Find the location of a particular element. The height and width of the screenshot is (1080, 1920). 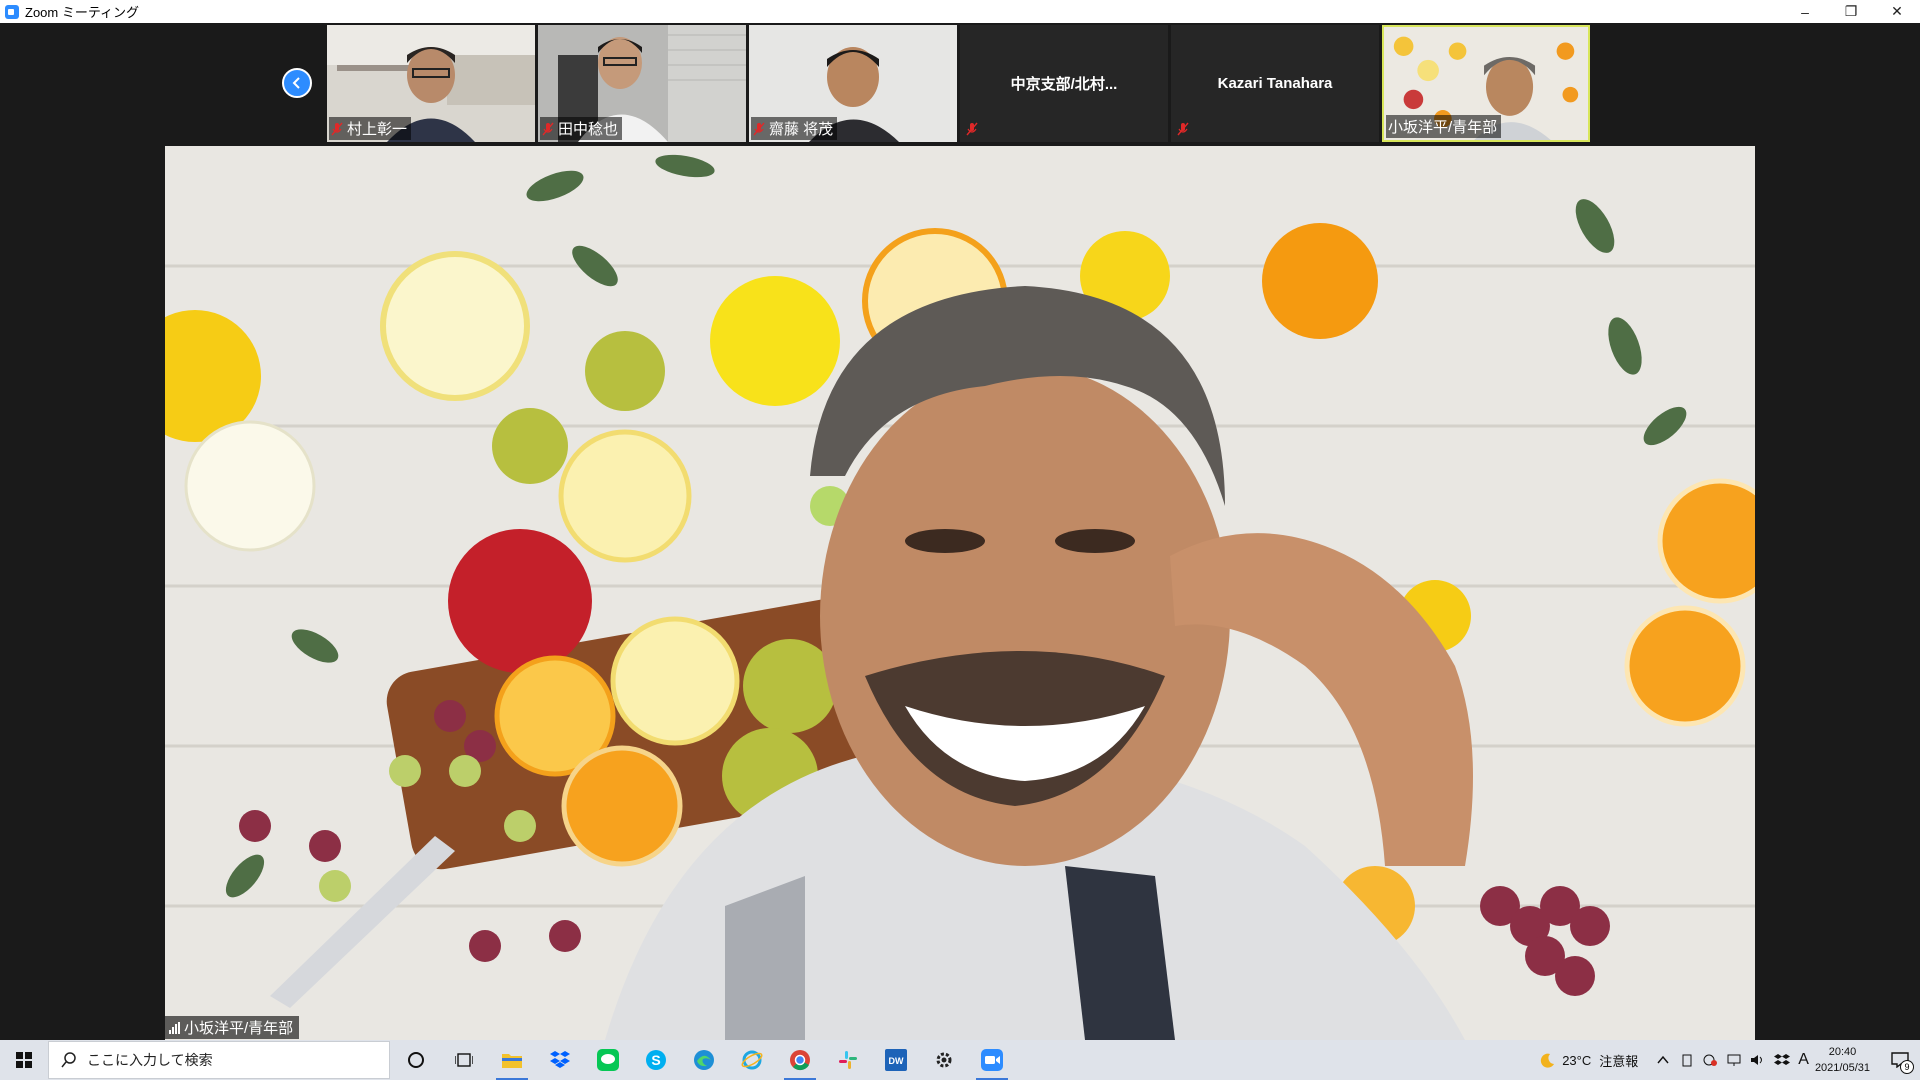

participant-tile: Kazari Tanahara is located at coordinates (1275, 83).